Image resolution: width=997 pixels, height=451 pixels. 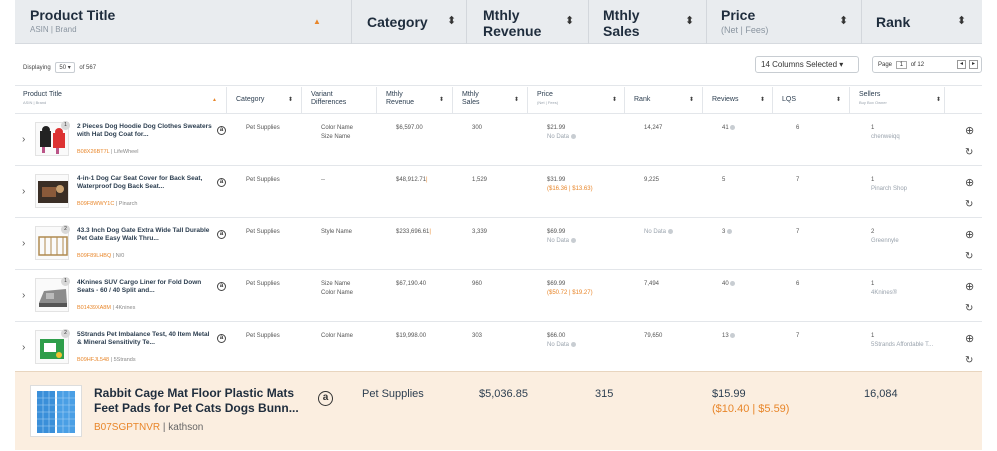 I want to click on asin-link: B08X26BT7L, so click(x=93, y=152).